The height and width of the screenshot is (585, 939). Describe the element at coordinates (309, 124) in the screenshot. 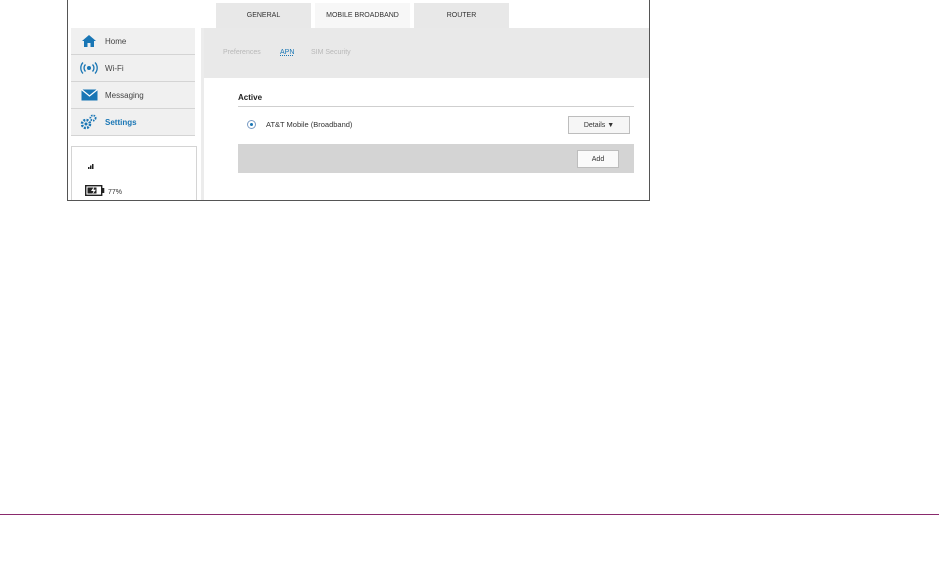

I see `apn-entry-name: AT&T Mobile (Broadband)` at that location.